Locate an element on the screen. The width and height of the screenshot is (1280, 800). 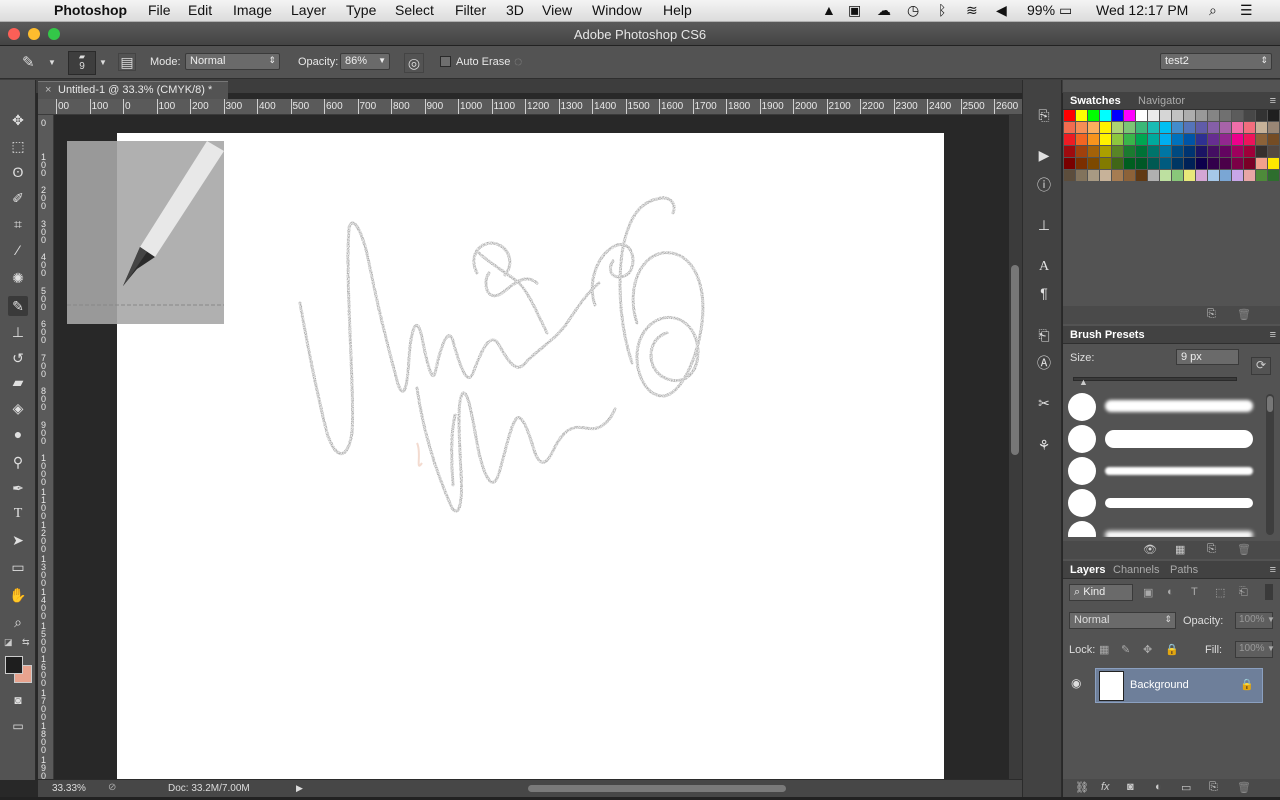
status-menu-arrow-icon: ▶ is located at coordinates (299, 788).